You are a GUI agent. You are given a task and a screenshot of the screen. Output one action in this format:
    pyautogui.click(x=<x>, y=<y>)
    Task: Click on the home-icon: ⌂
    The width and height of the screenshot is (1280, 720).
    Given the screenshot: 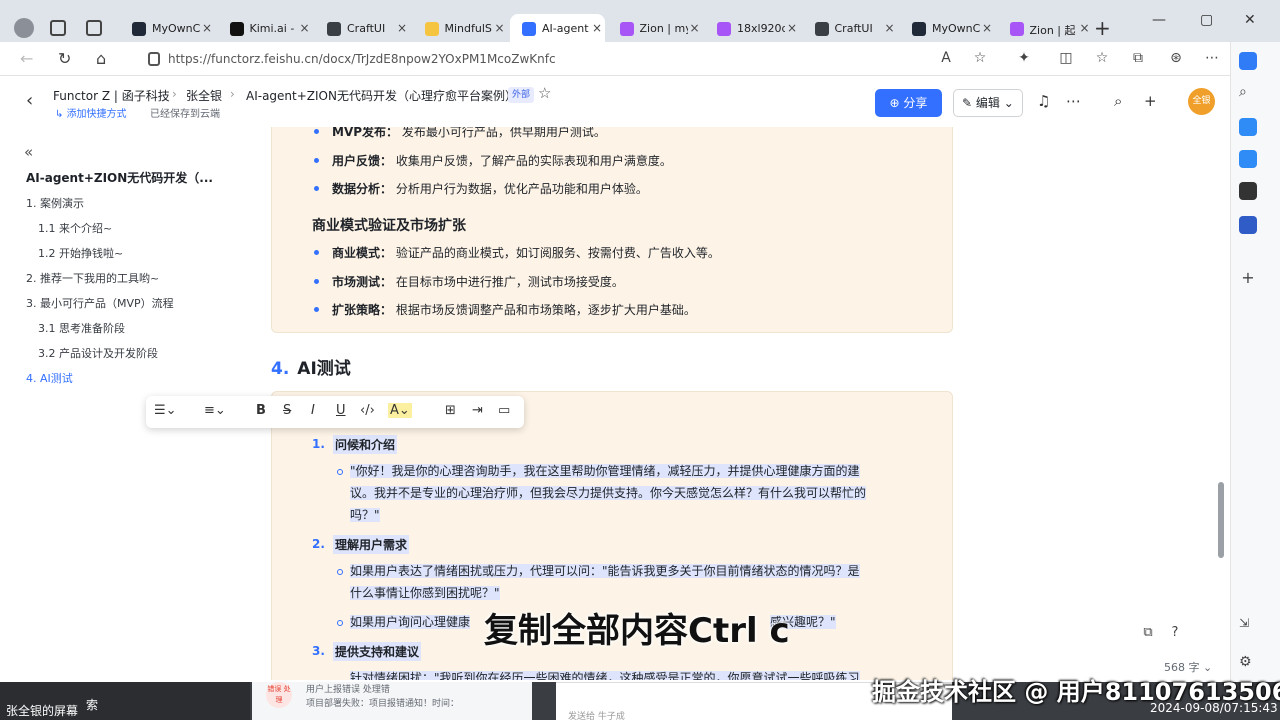 What is the action you would take?
    pyautogui.click(x=101, y=58)
    